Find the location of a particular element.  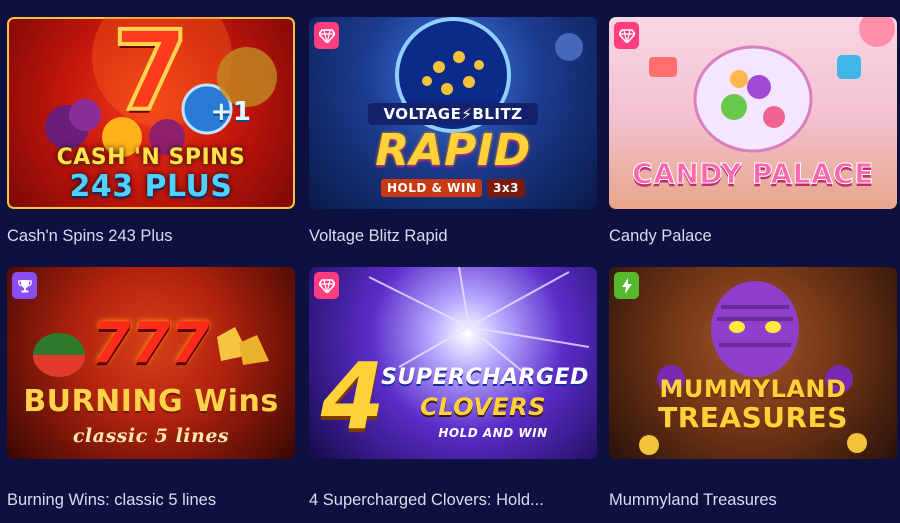

art-title-line1: VOLTAGE⚡BLITZ is located at coordinates (453, 114).